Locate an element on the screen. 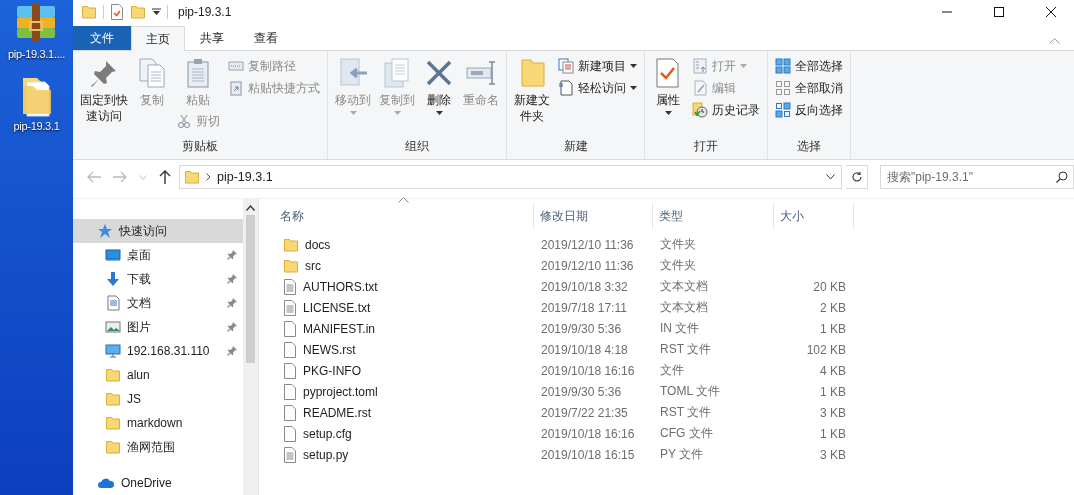 The height and width of the screenshot is (495, 1074). file-name: PKG-INFO is located at coordinates (332, 370).